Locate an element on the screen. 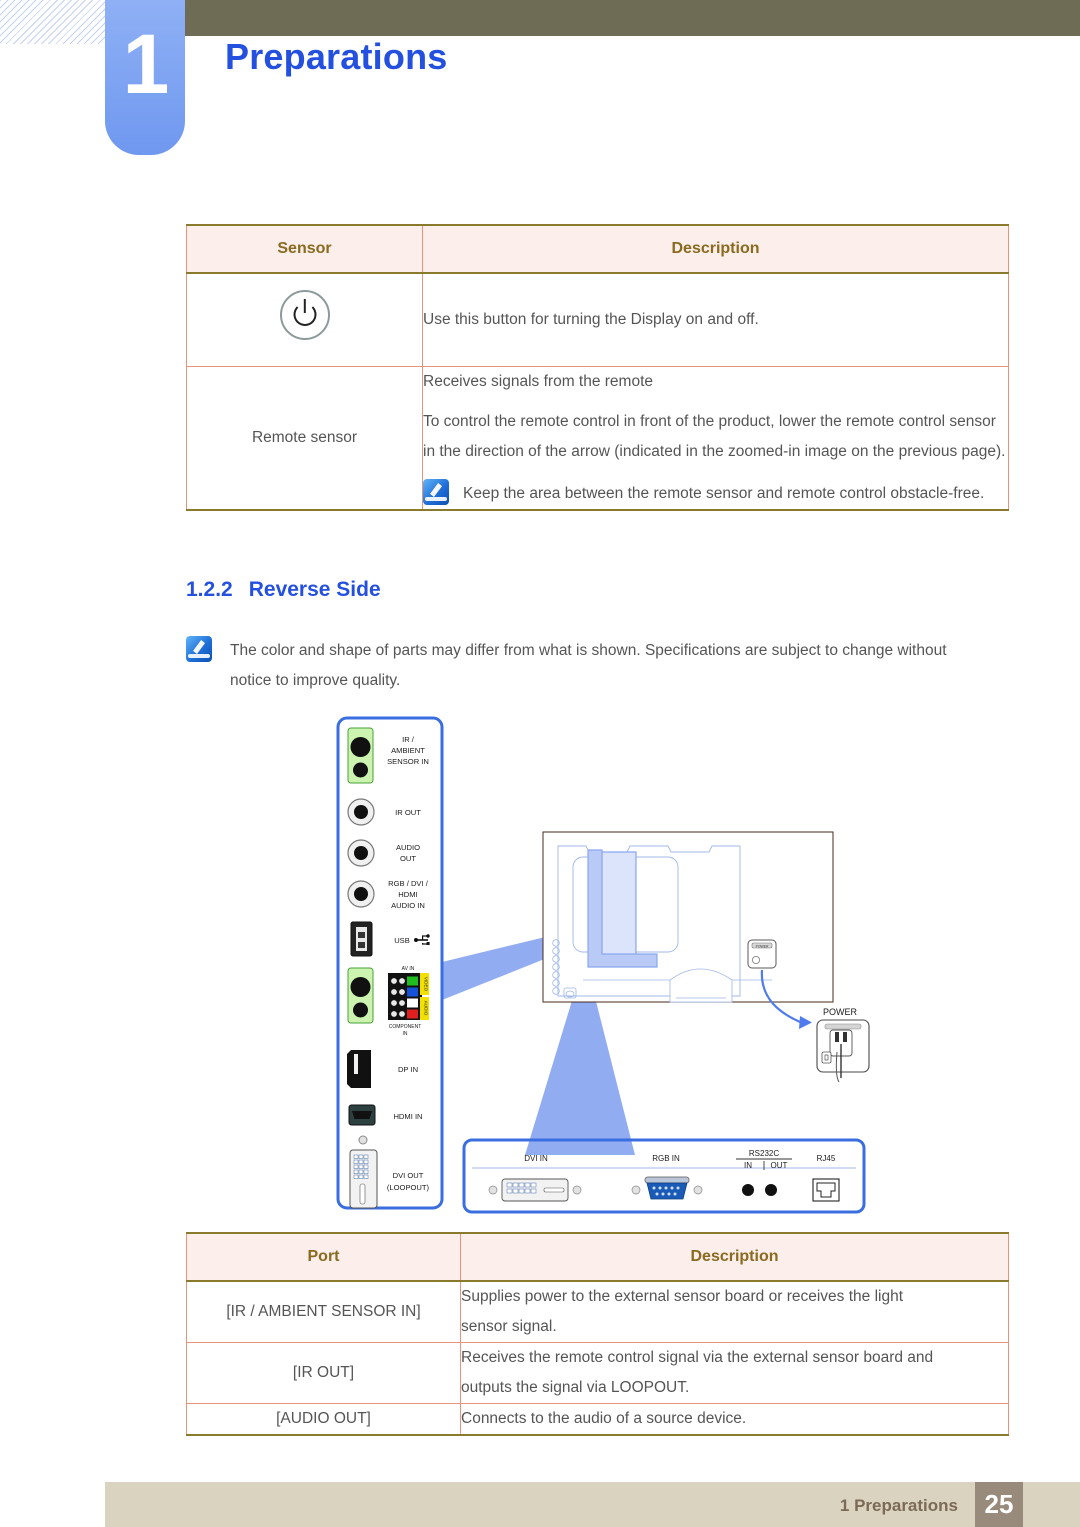  page-title: Preparations is located at coordinates (336, 56).